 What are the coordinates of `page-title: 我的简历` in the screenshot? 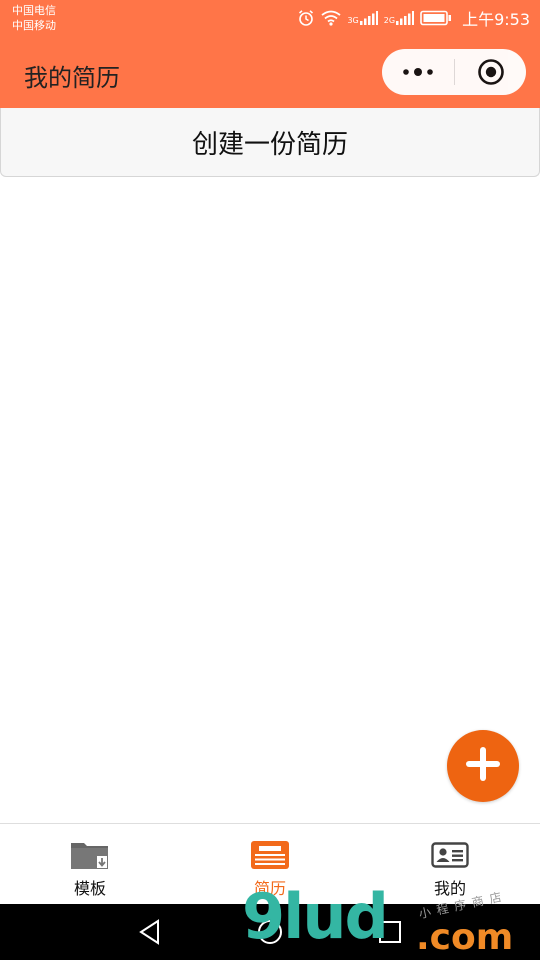 It's located at (72, 78).